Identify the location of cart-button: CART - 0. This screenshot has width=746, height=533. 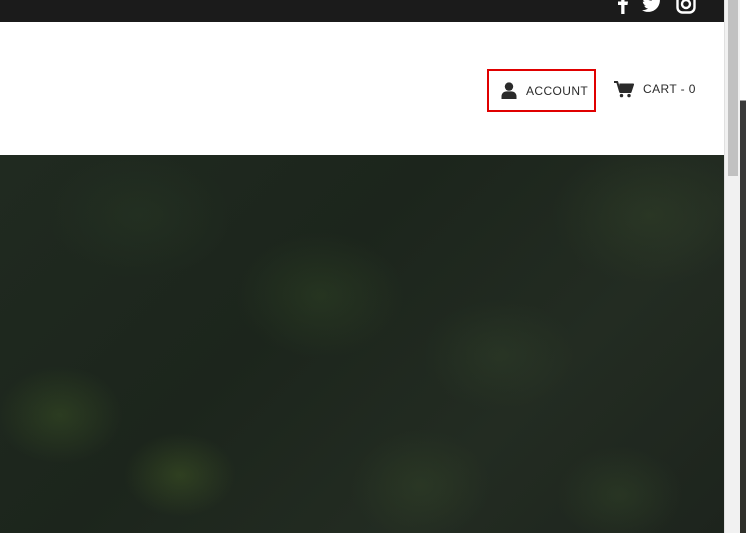
(655, 89).